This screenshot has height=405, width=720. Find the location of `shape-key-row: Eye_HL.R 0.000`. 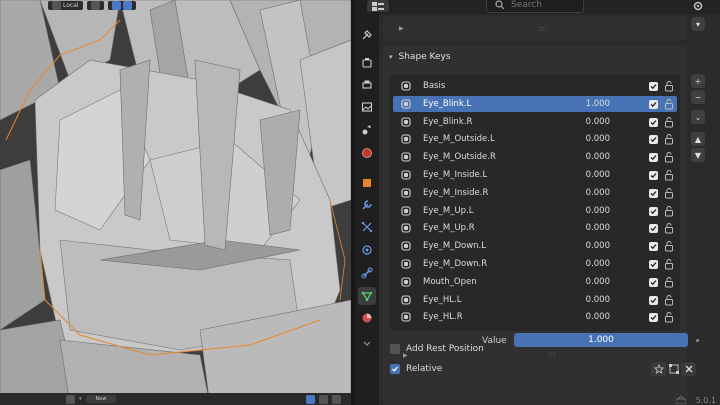

shape-key-row: Eye_HL.R 0.000 is located at coordinates (535, 317).